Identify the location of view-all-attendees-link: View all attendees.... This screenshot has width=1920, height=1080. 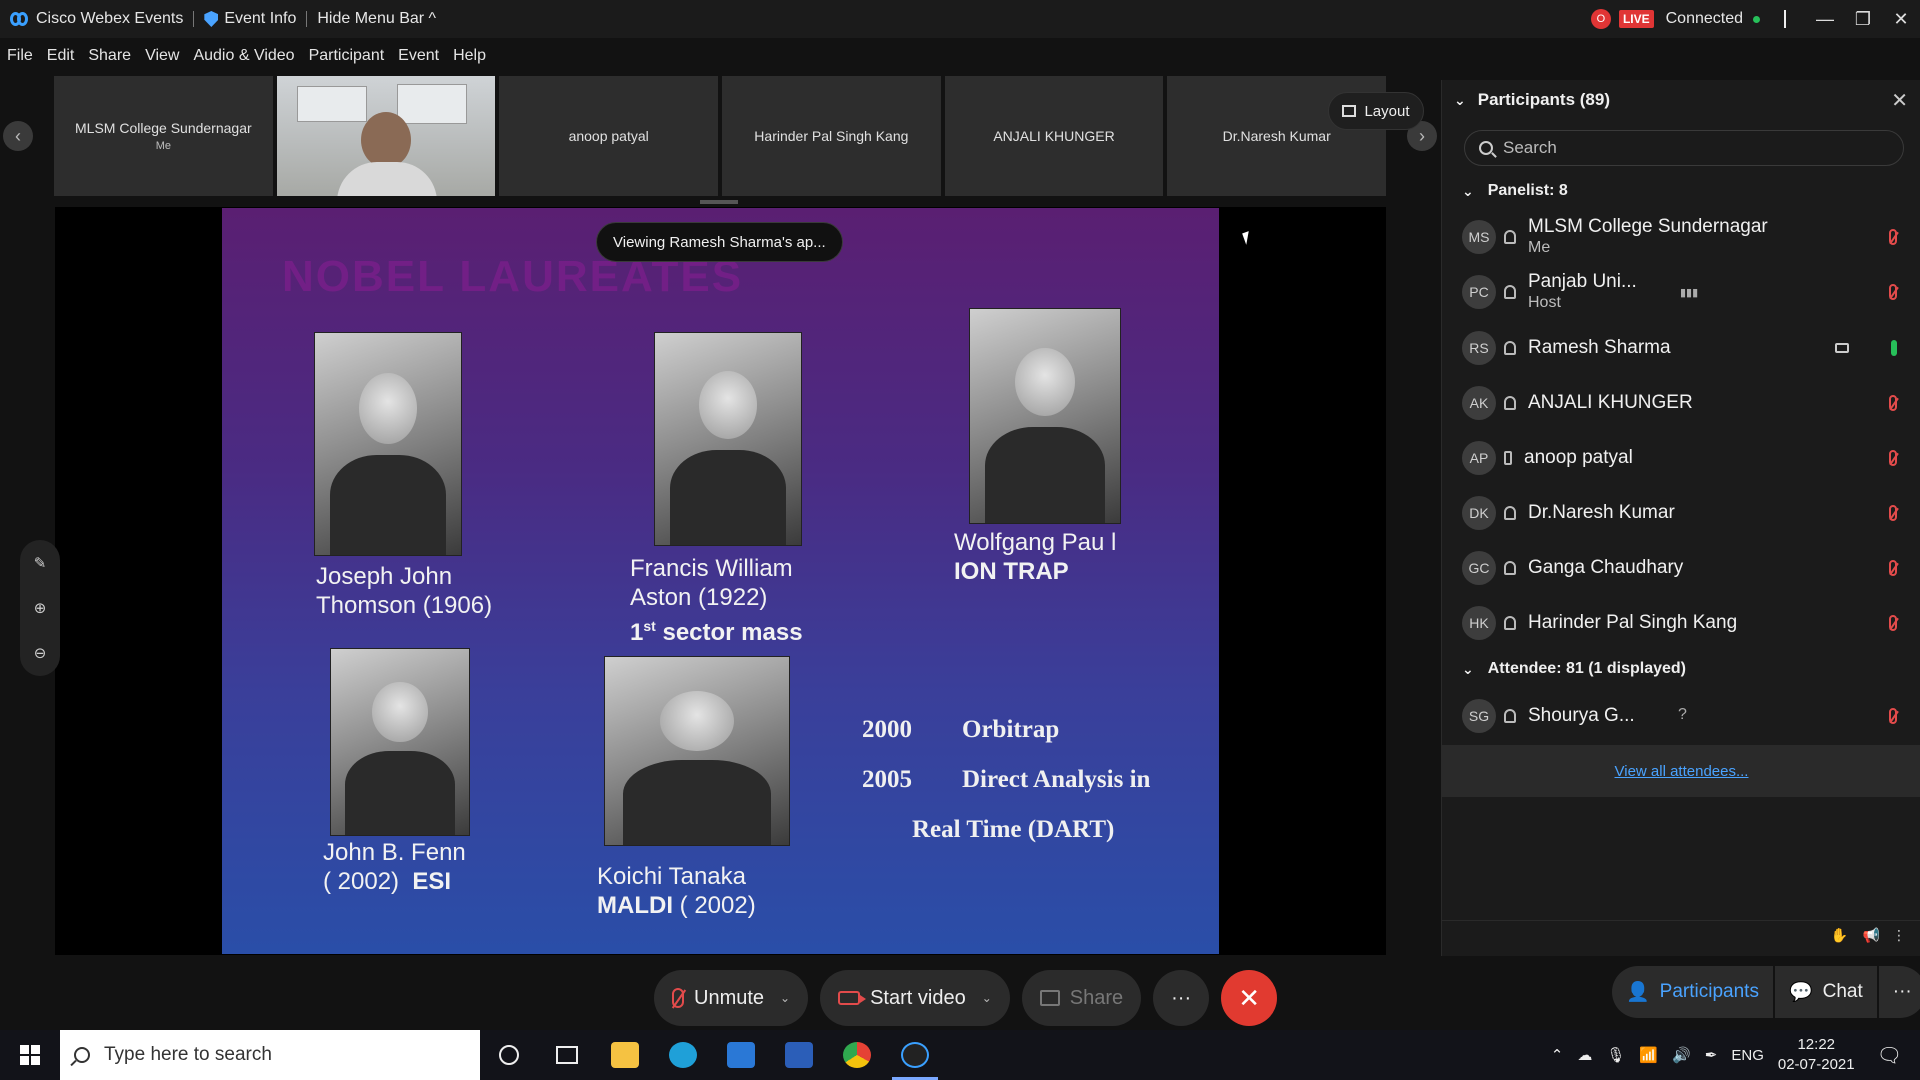
(1681, 771).